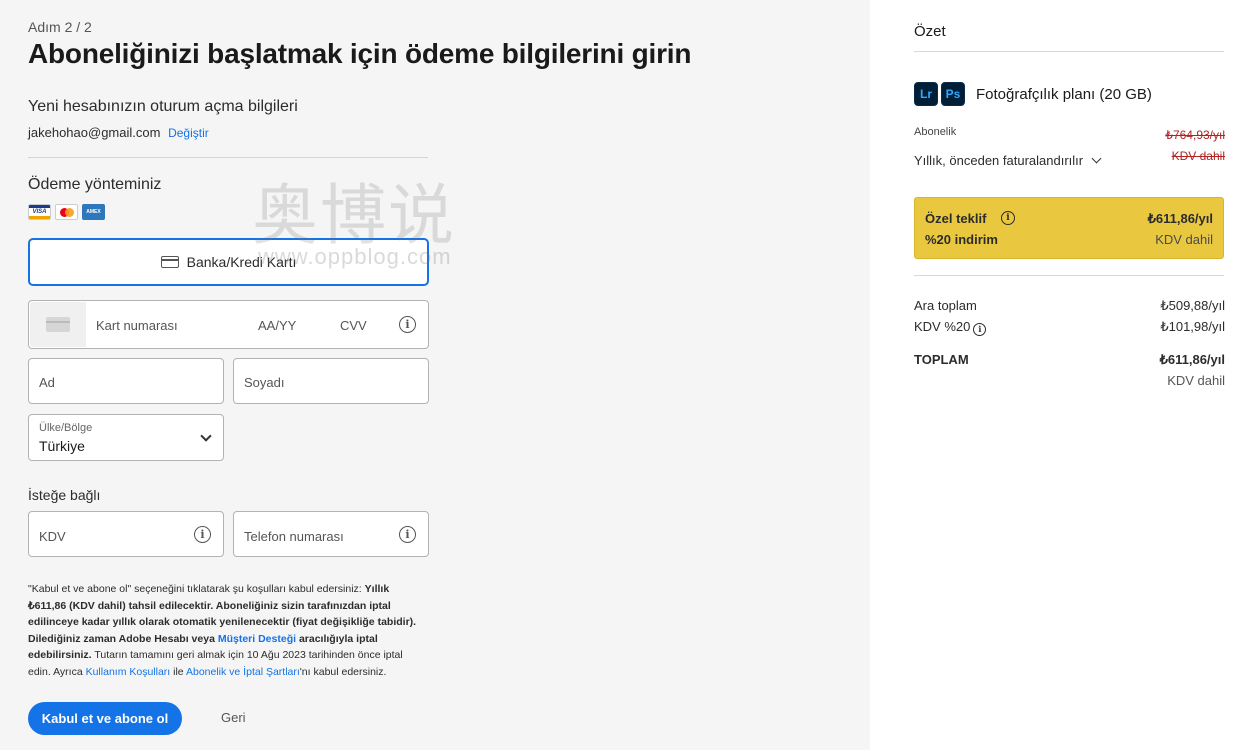 The height and width of the screenshot is (750, 1257). Describe the element at coordinates (1008, 218) in the screenshot. I see `offer-info-icon: i` at that location.